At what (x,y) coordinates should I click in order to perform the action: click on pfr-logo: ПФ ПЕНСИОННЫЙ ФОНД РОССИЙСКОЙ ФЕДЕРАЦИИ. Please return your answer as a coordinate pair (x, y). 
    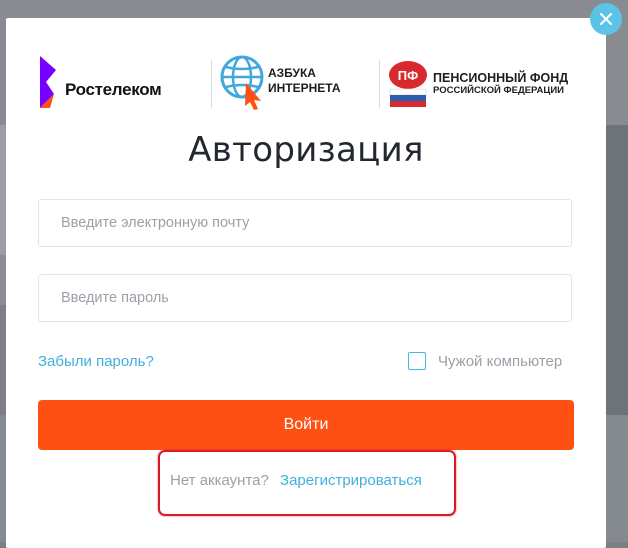
    Looking at the image, I should click on (477, 84).